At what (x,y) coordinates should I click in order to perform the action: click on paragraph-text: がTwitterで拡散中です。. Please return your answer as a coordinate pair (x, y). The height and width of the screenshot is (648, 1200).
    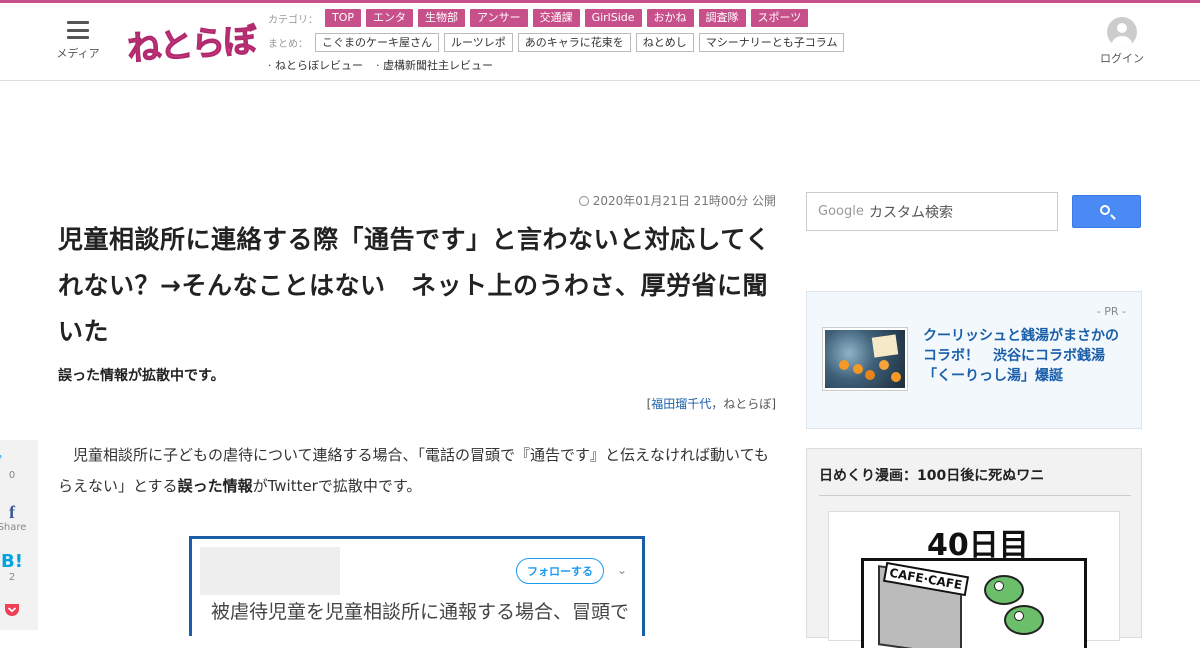
    Looking at the image, I should click on (337, 486).